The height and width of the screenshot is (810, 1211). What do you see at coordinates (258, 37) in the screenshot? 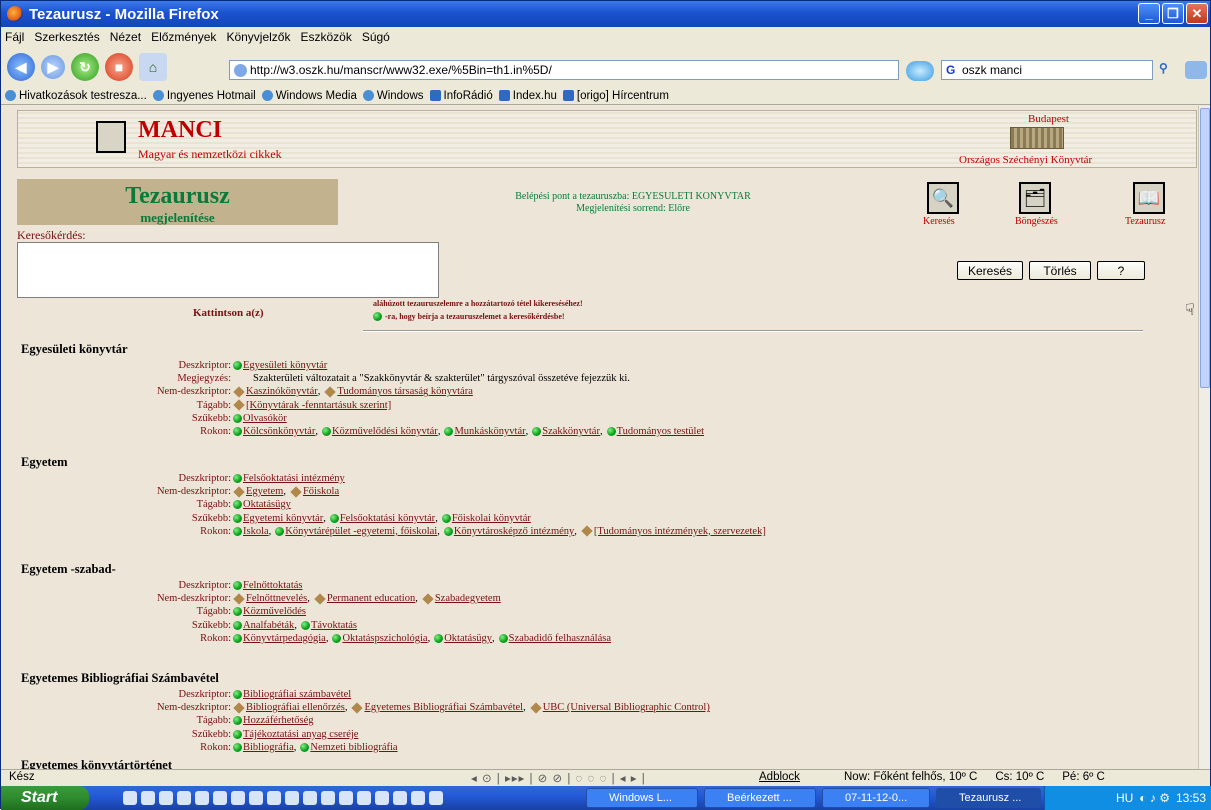
I see `menu-bookmarks: Könyvjelzők` at bounding box center [258, 37].